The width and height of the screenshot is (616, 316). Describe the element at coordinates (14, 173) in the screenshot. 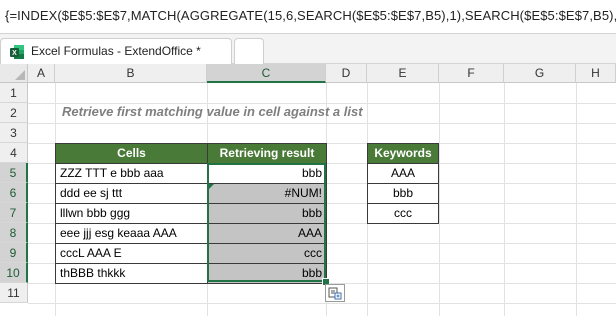

I see `row-header-5: 5` at that location.